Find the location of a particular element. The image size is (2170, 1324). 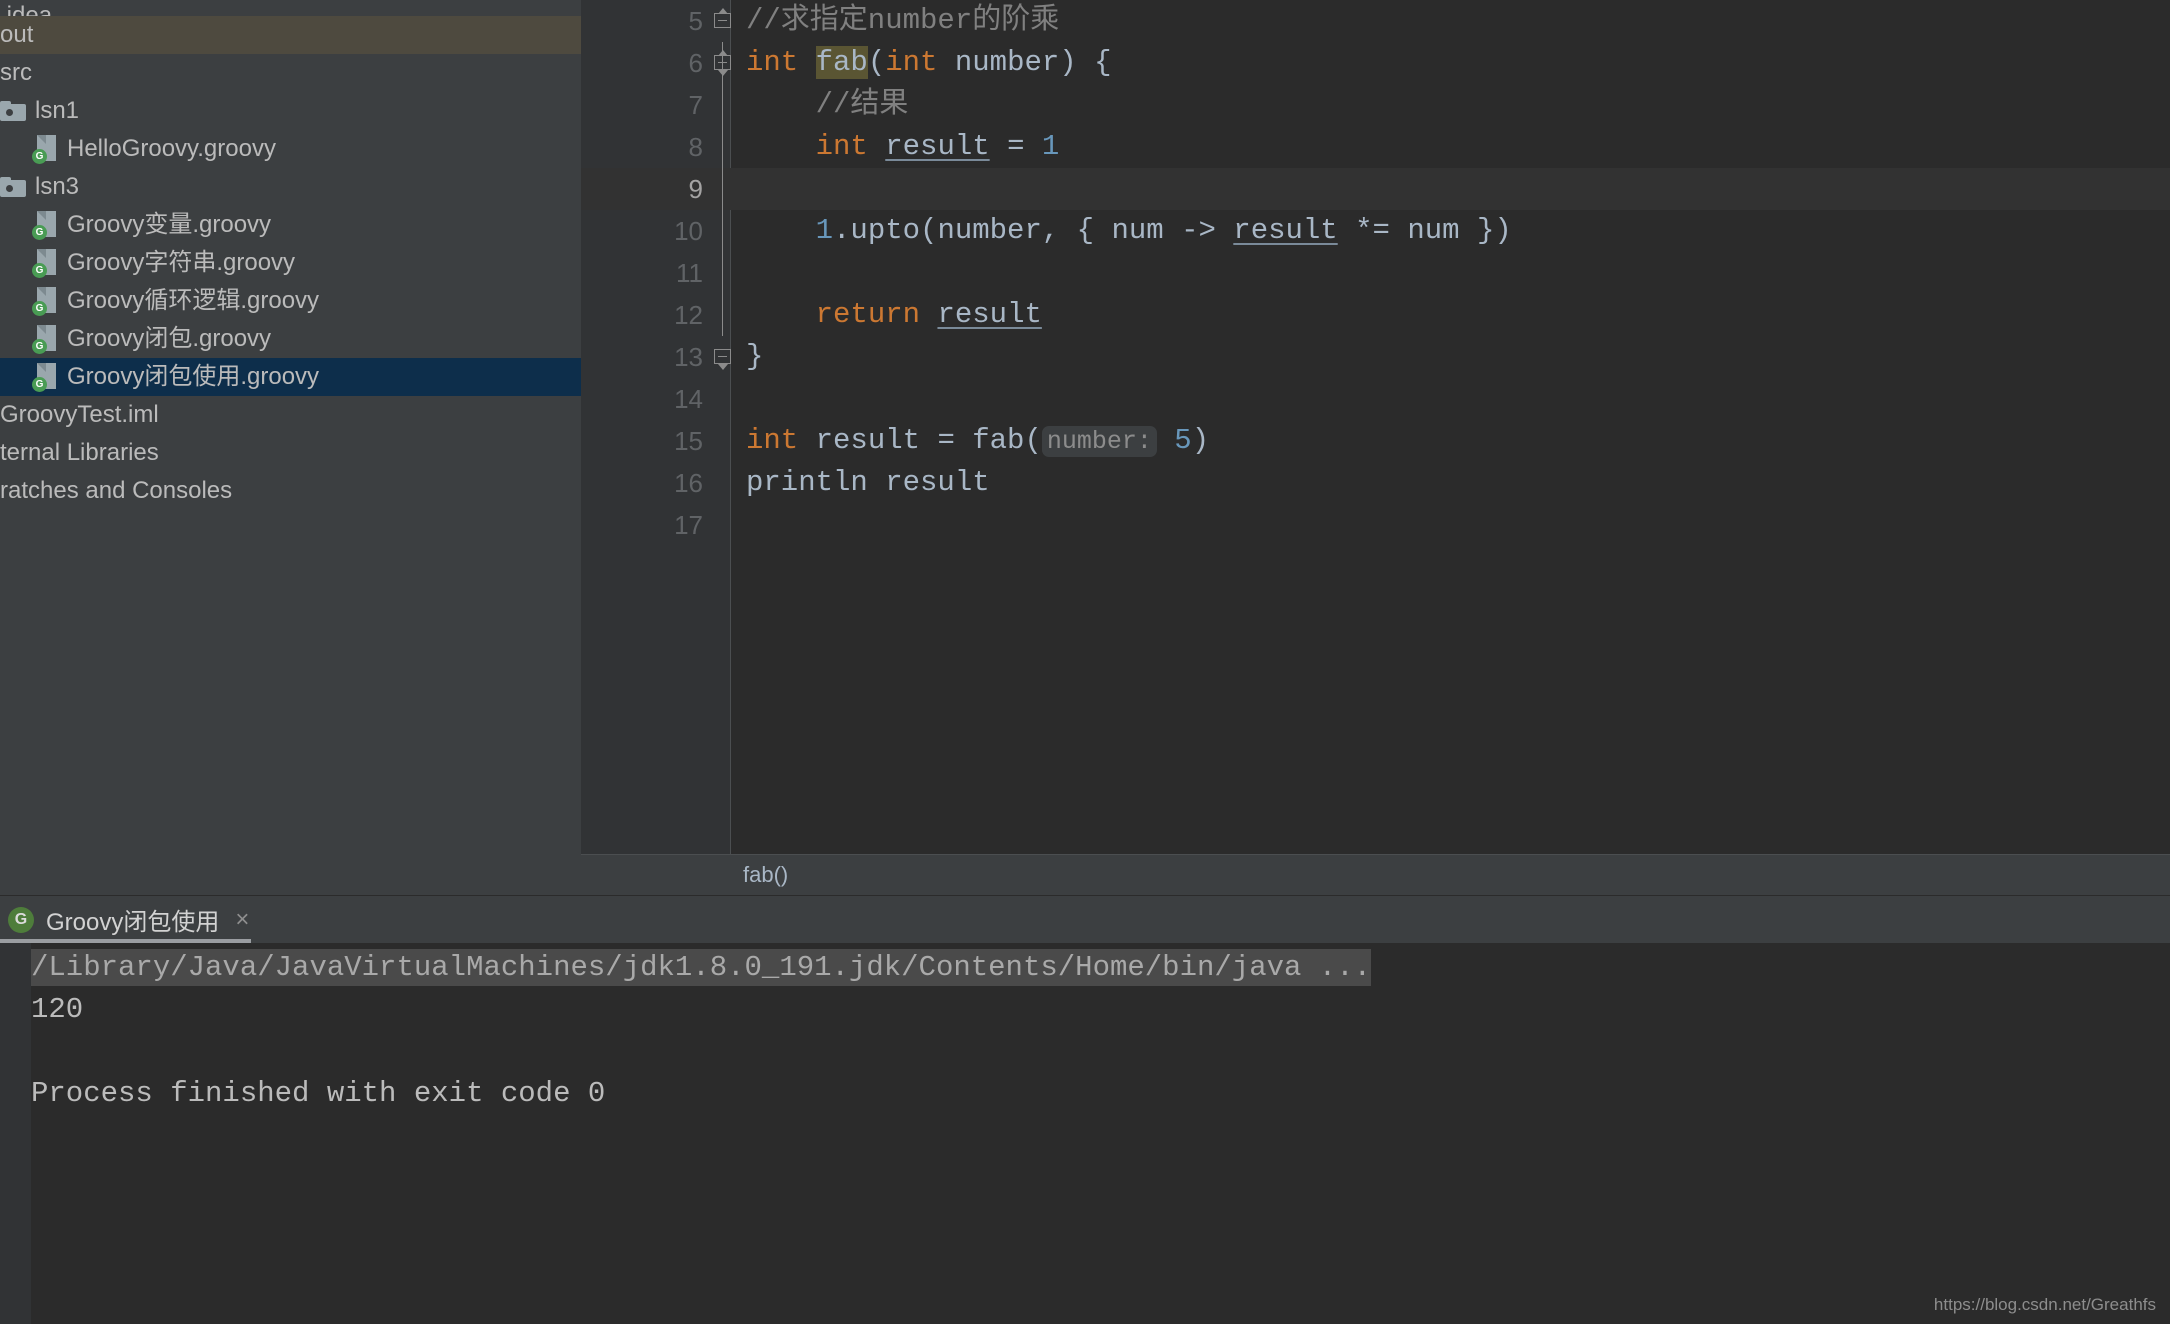

code-line: 17 is located at coordinates (1375, 525).